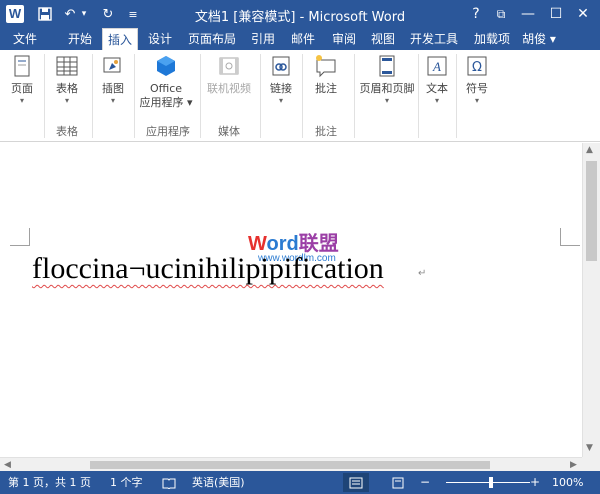  What do you see at coordinates (70, 14) in the screenshot?
I see `undo-icon: ↶` at bounding box center [70, 14].